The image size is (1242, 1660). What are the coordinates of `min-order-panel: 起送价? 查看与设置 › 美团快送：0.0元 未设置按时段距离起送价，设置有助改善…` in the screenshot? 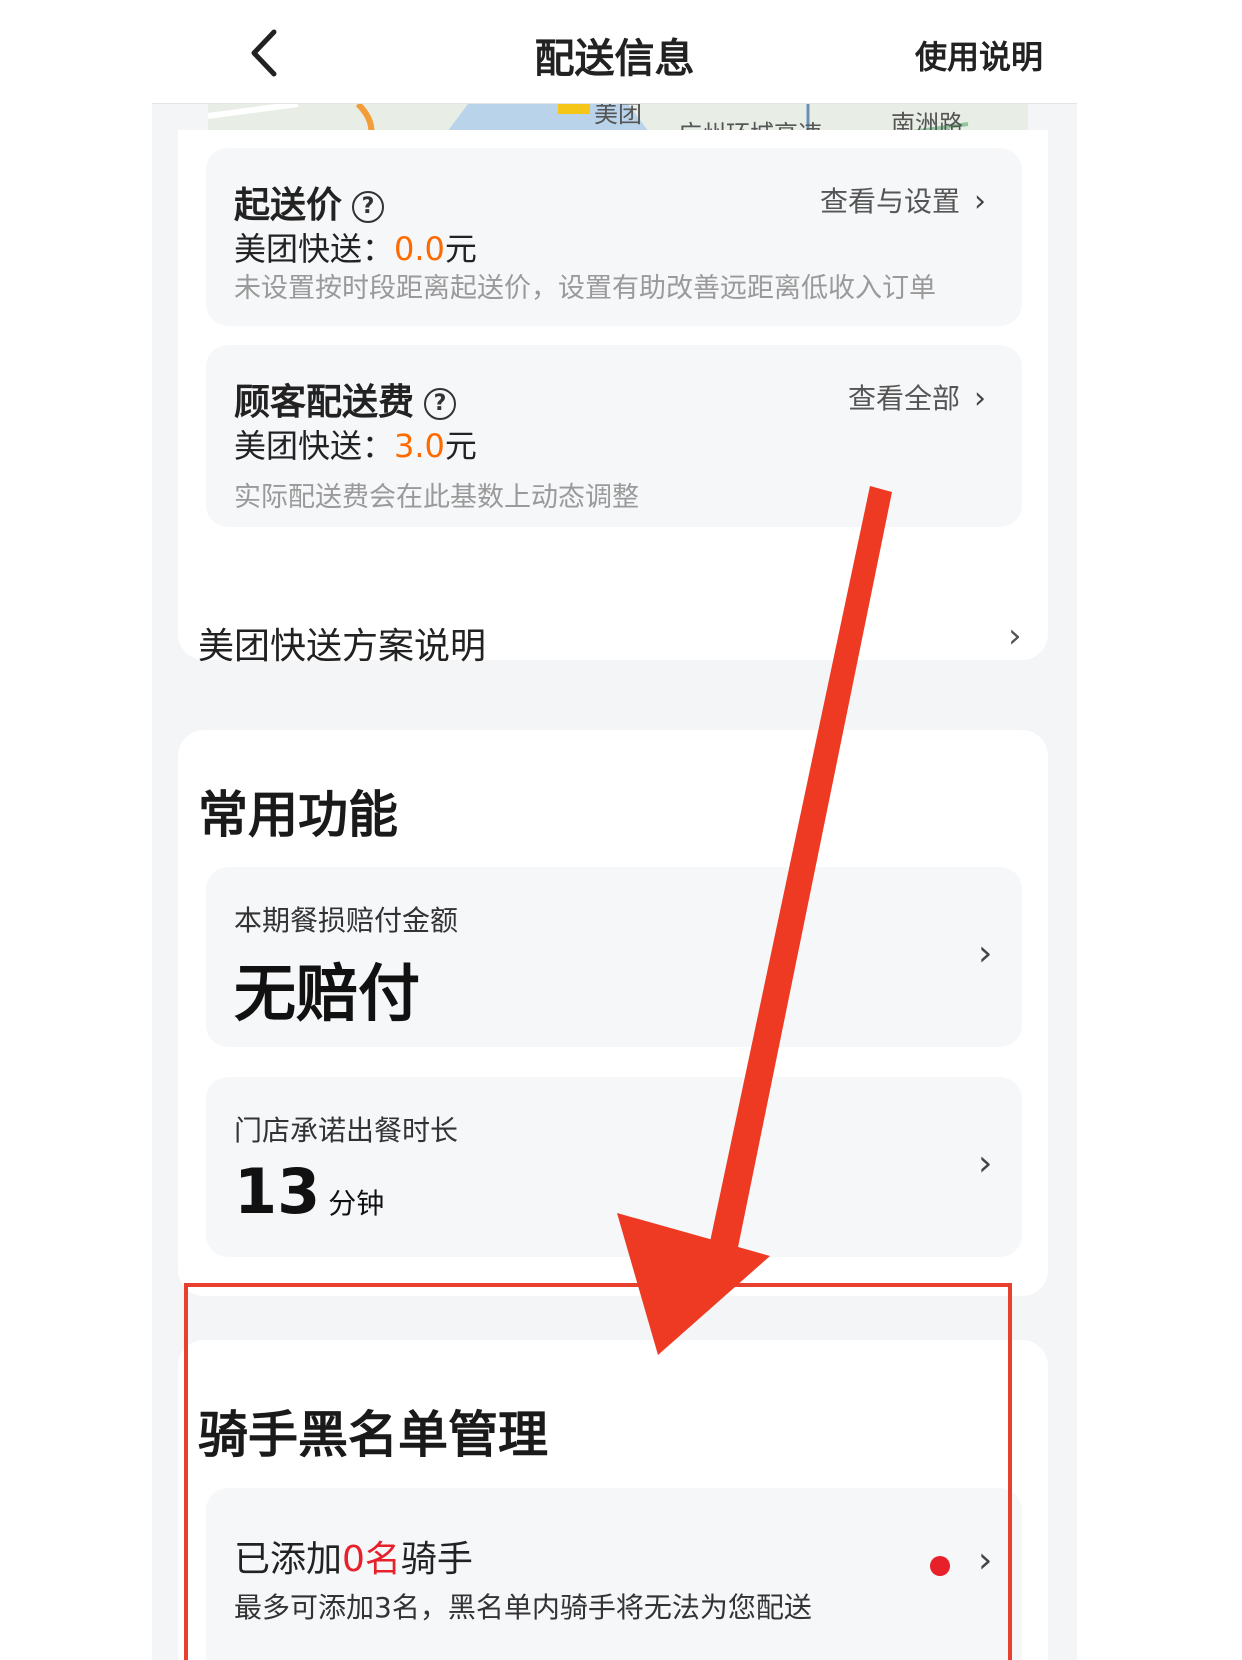 It's located at (614, 237).